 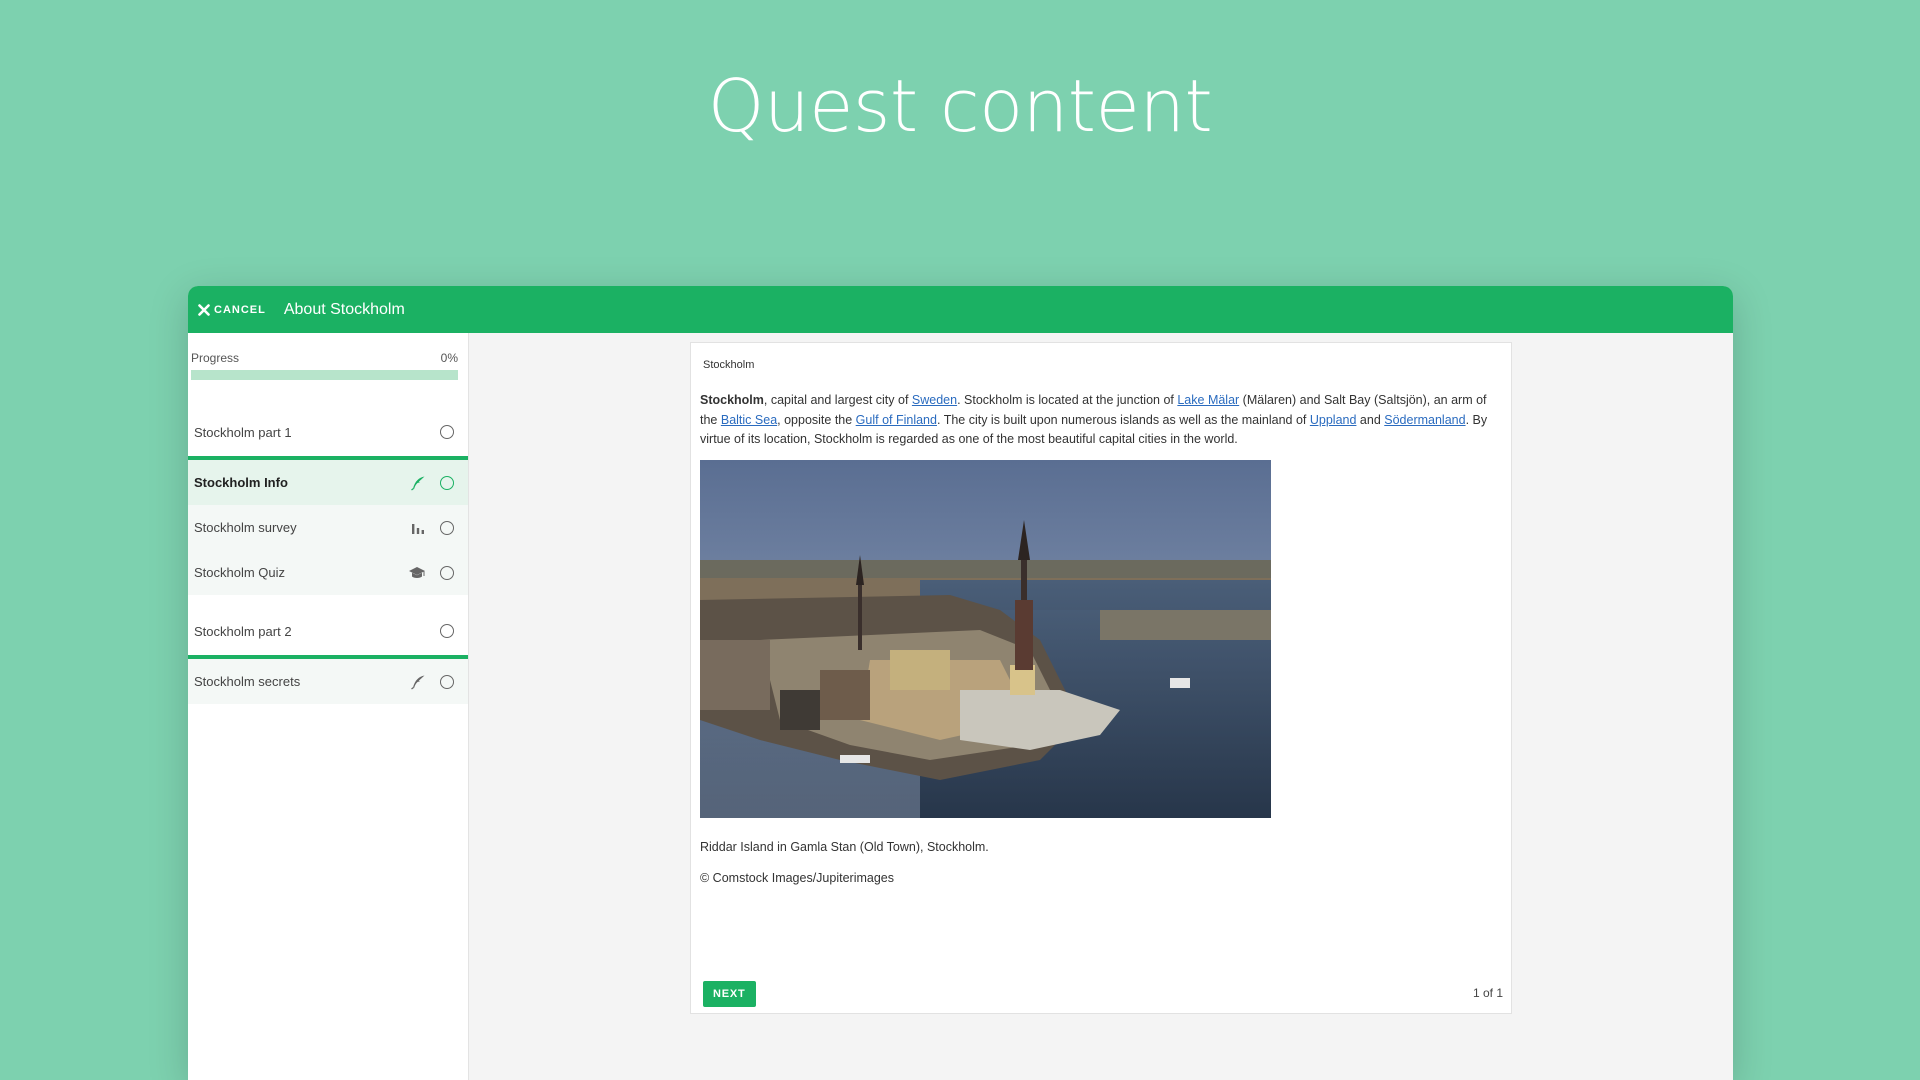 What do you see at coordinates (328, 572) in the screenshot?
I see `sidebar-item-stockholm-quiz: Stockholm Quiz` at bounding box center [328, 572].